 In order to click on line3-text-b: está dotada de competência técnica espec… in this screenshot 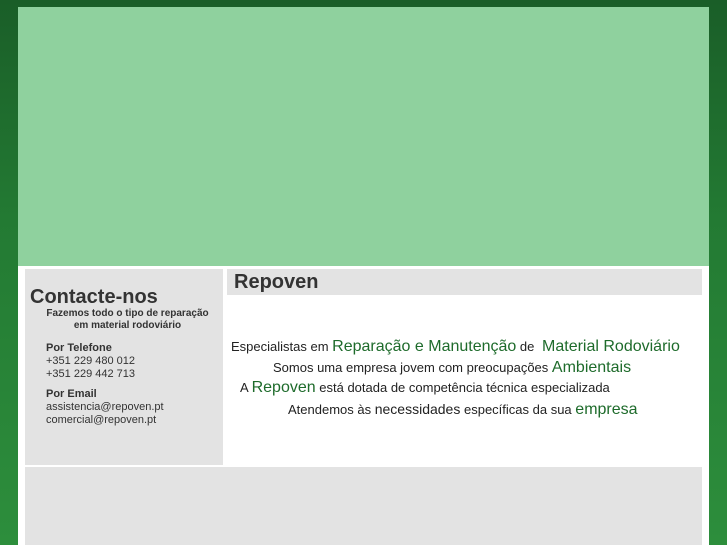, I will do `click(464, 387)`.